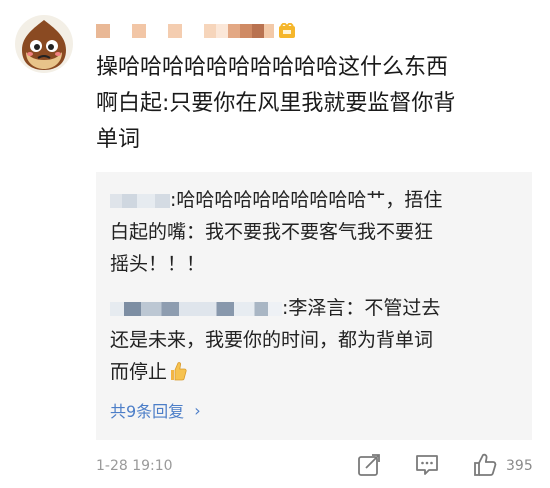  I want to click on comment-timestamp: 1-28 19:10, so click(134, 466).